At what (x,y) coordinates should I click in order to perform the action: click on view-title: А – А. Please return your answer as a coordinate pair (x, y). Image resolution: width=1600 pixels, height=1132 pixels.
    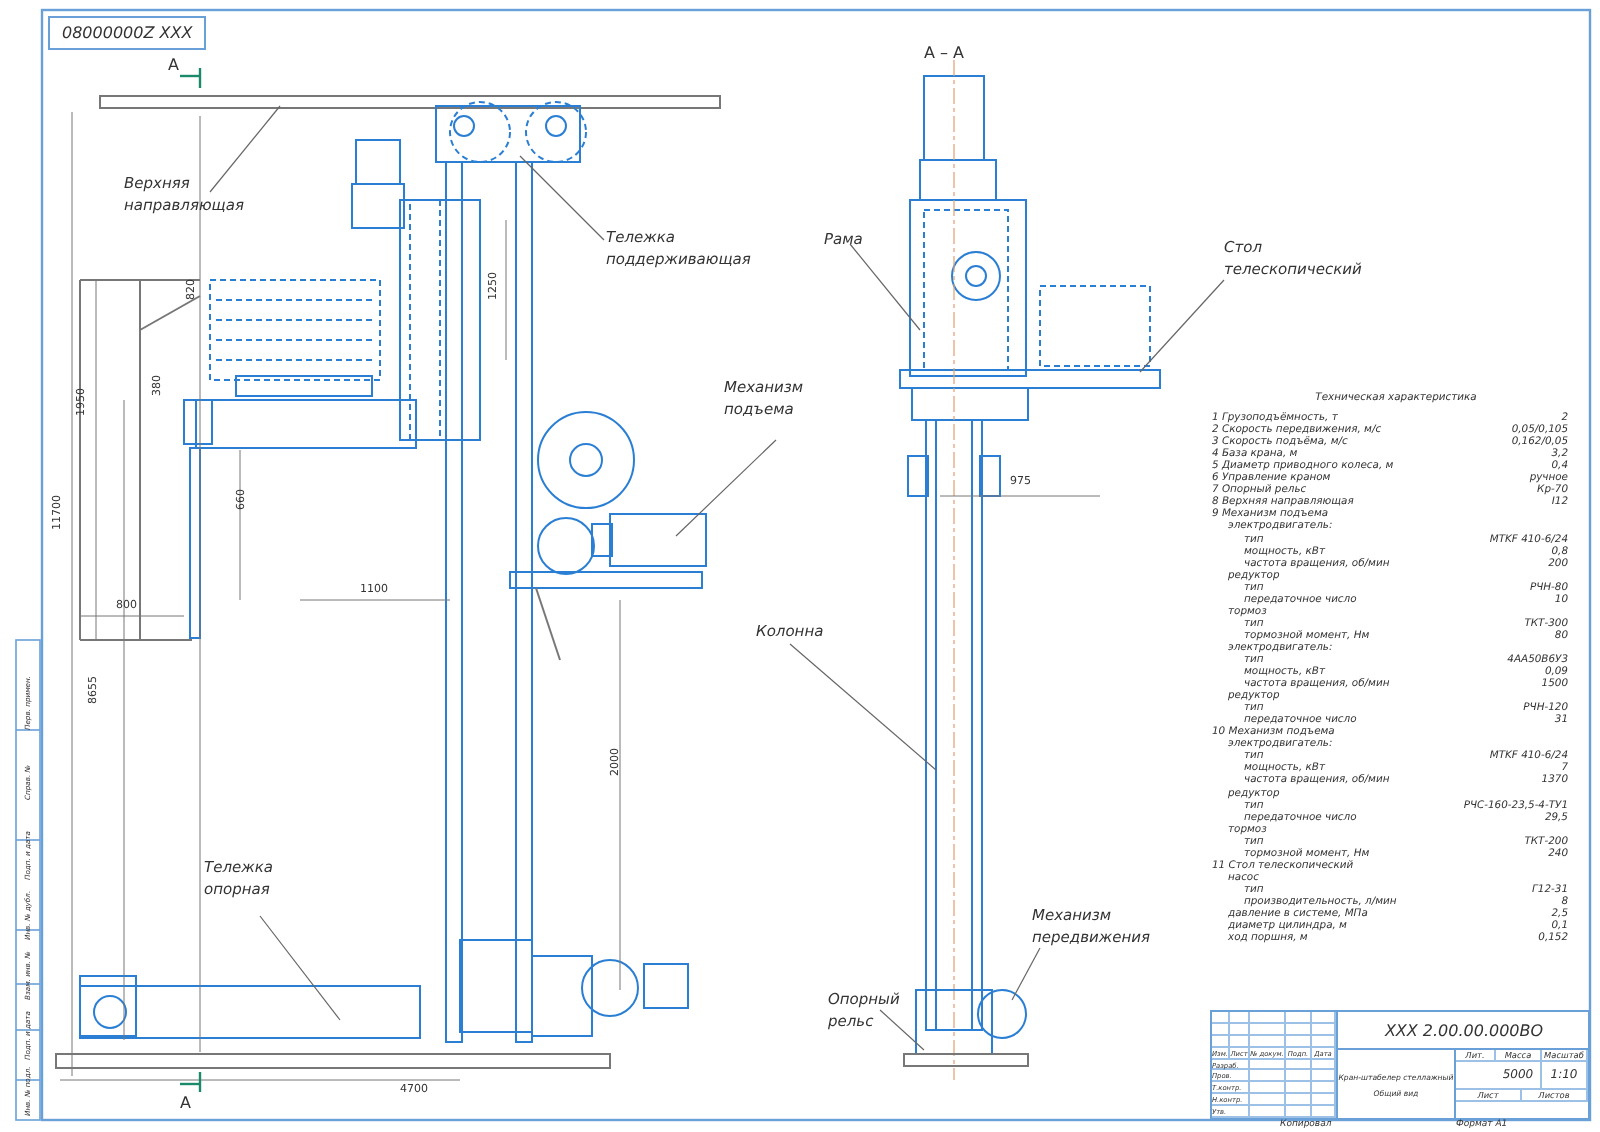
    Looking at the image, I should click on (944, 53).